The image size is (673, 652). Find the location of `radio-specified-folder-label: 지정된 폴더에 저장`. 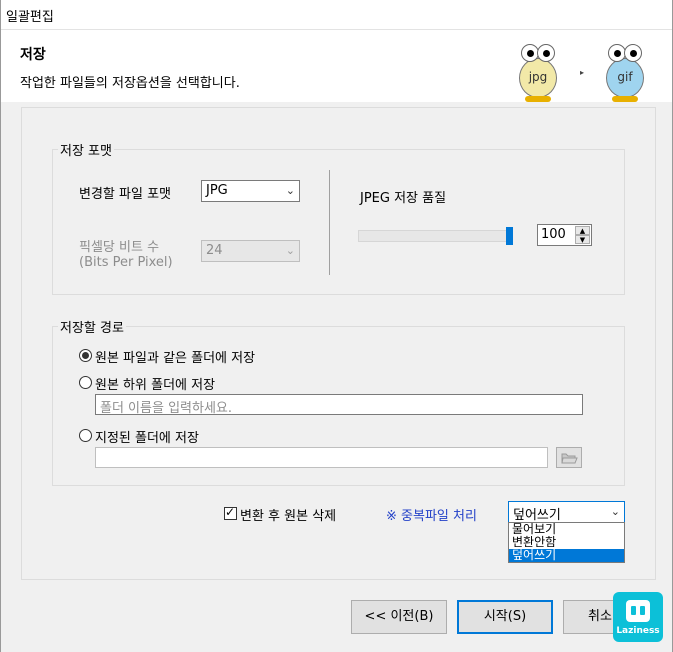

radio-specified-folder-label: 지정된 폴더에 저장 is located at coordinates (147, 436).